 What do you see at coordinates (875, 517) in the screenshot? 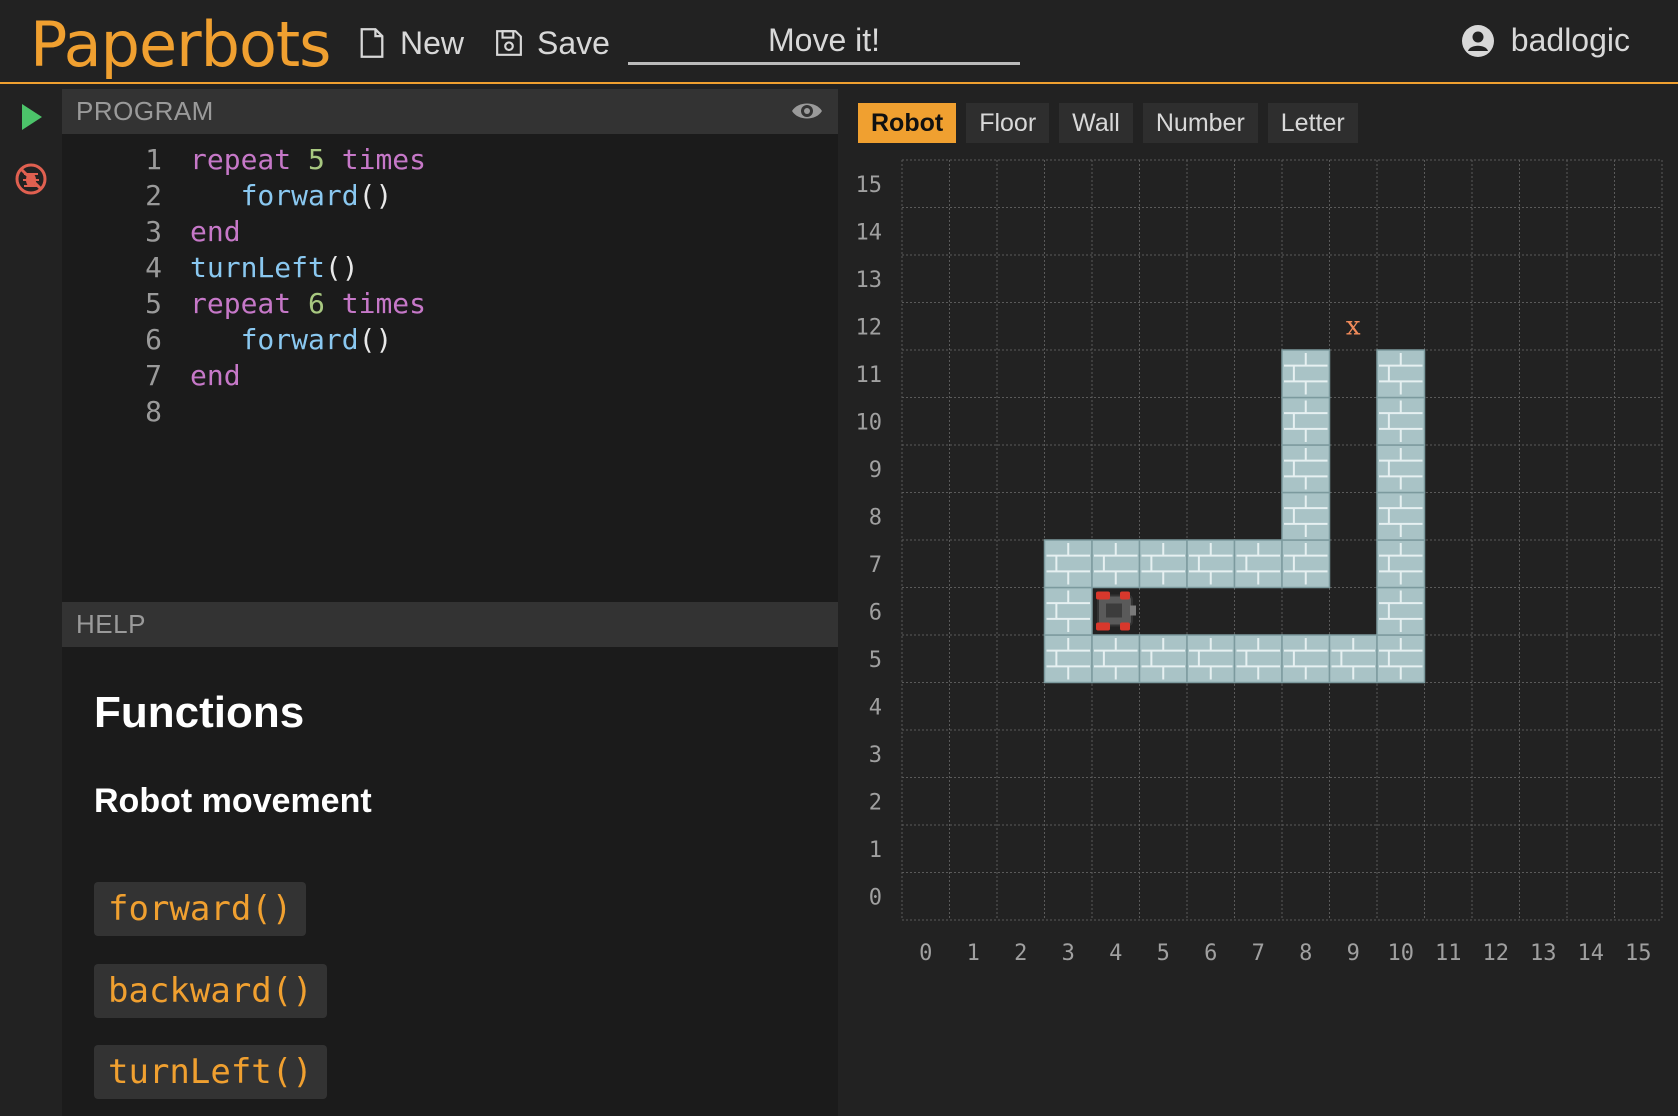
I see `y-axis-label: 8` at bounding box center [875, 517].